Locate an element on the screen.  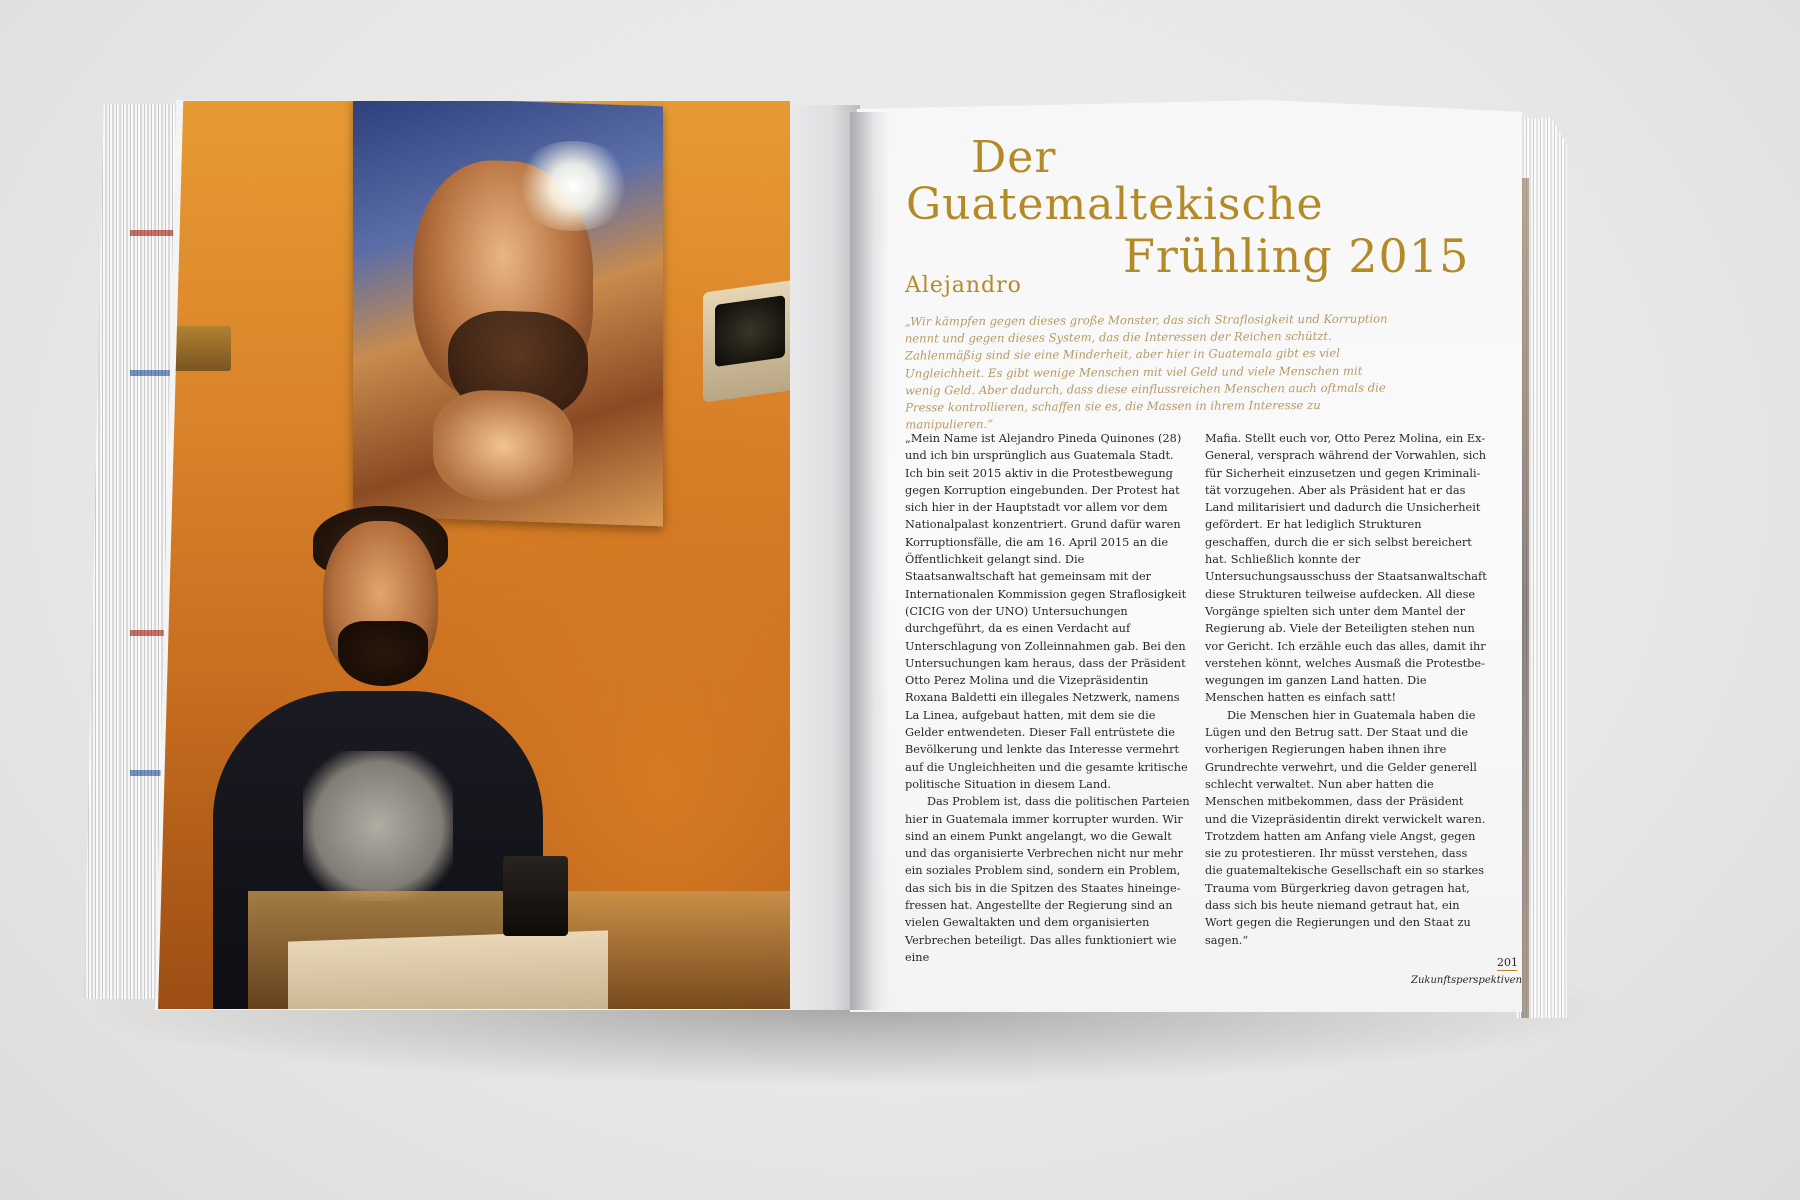
section-name: Zukunftsperspektiven is located at coordinates (1467, 980).